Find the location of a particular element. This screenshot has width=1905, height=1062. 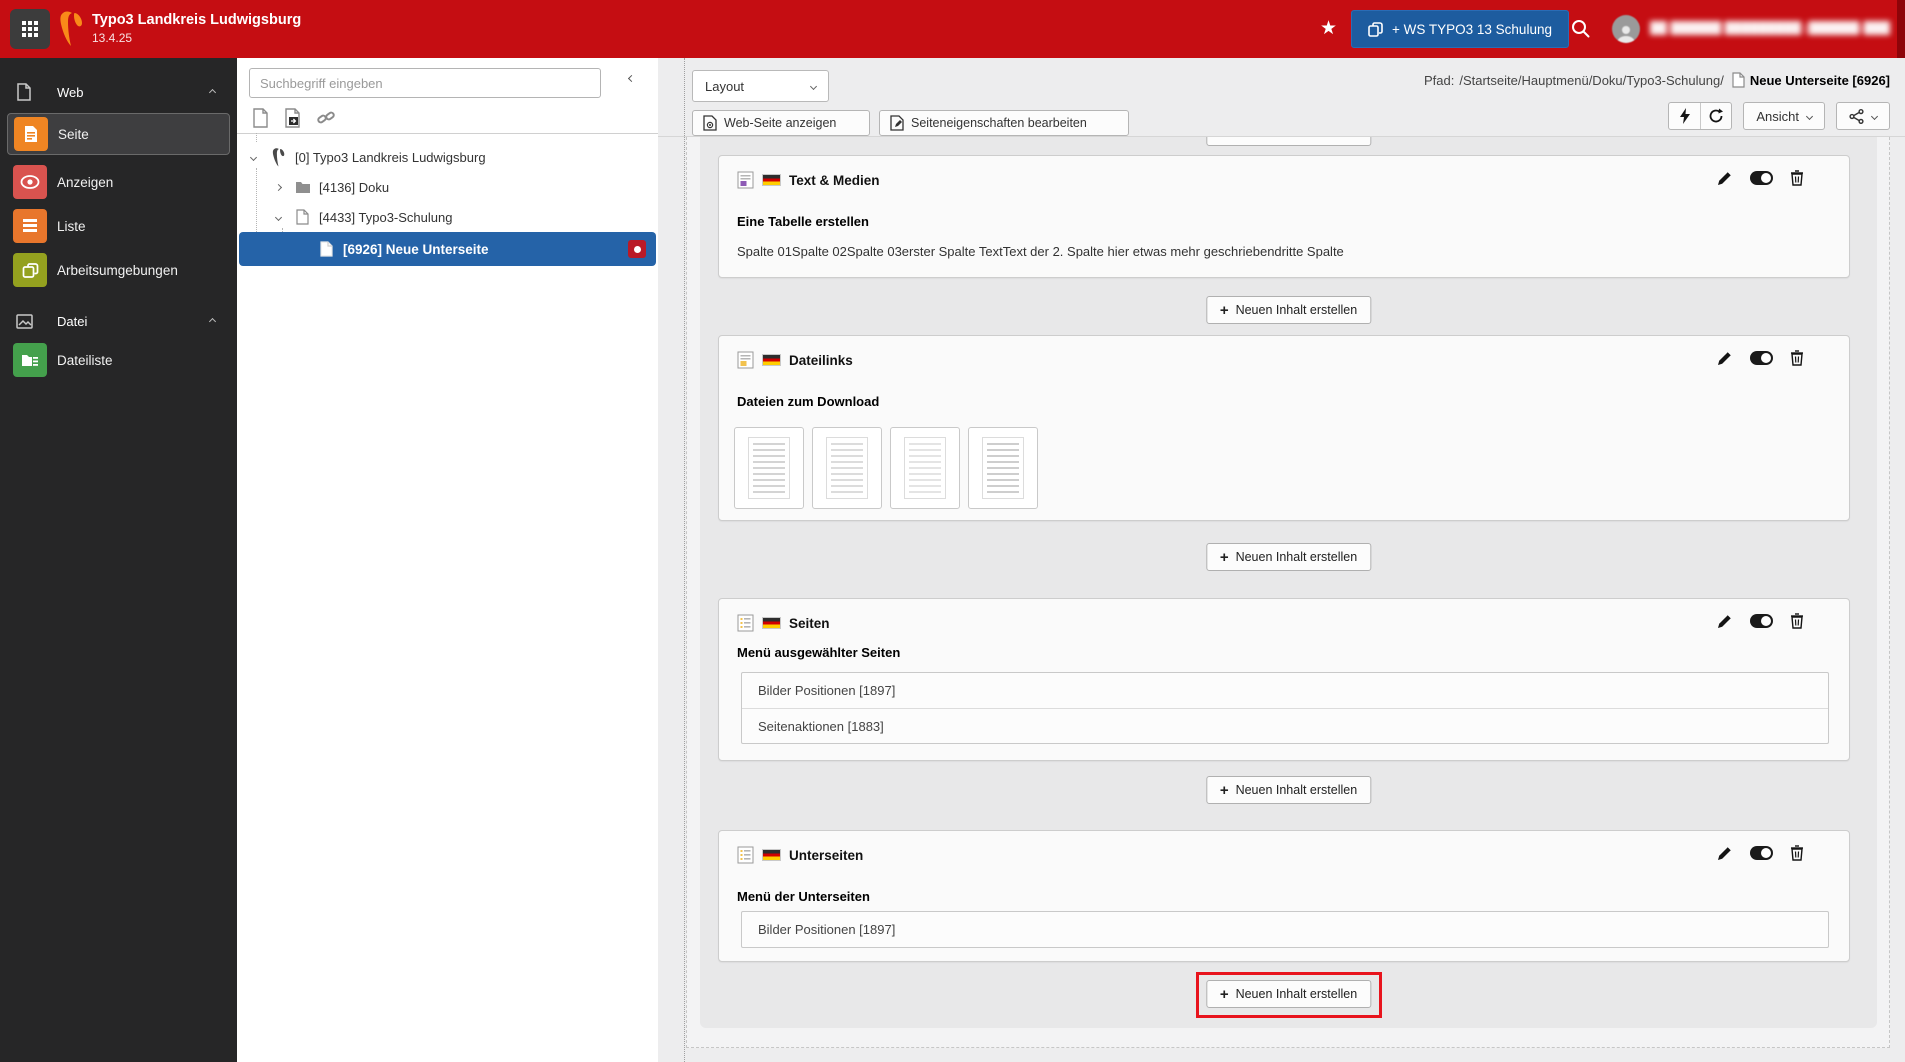

new-page-icon is located at coordinates (260, 118).